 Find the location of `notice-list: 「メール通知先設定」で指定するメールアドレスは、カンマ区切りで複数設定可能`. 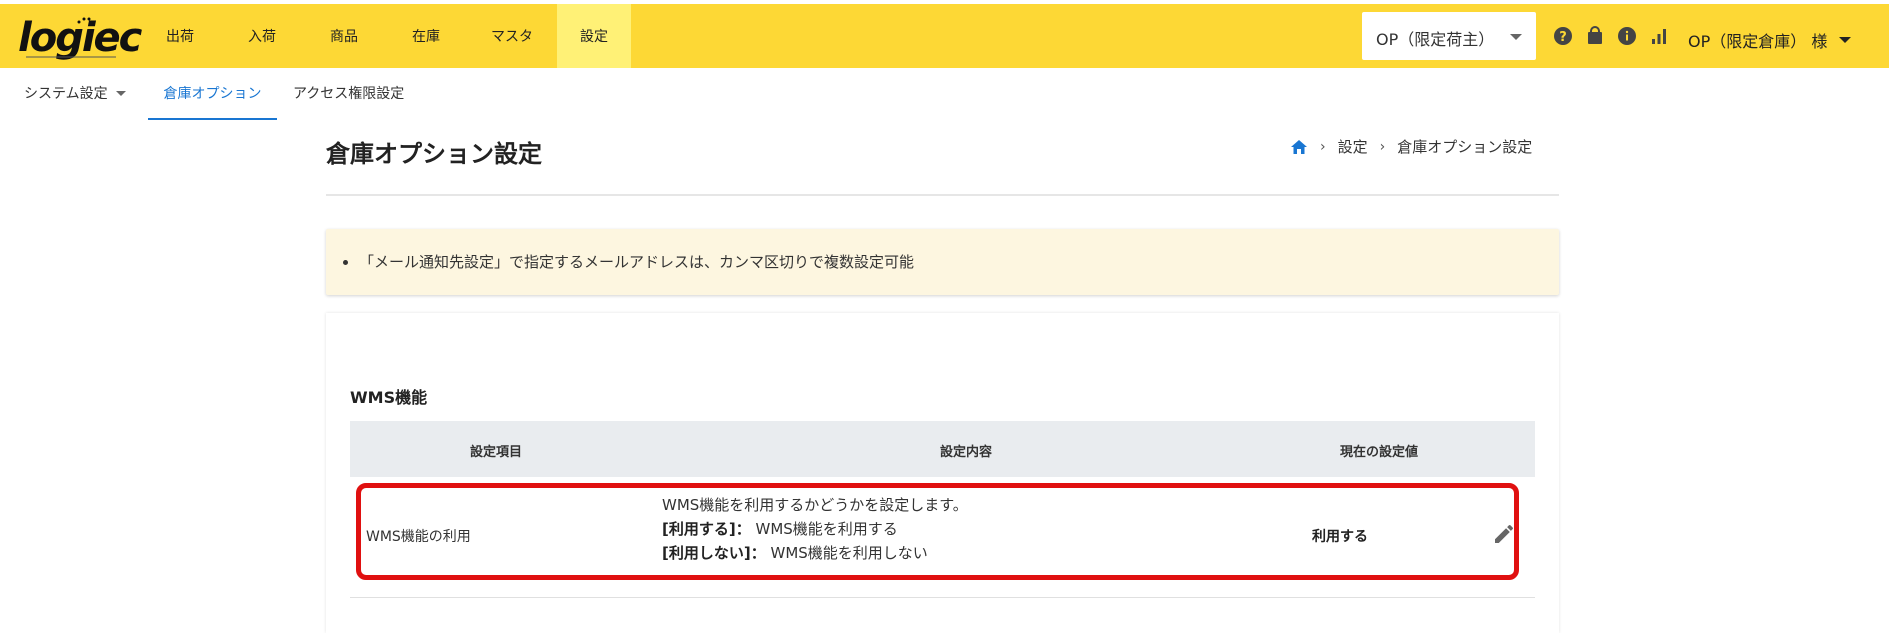

notice-list: 「メール通知先設定」で指定するメールアドレスは、カンマ区切りで複数設定可能 is located at coordinates (620, 261).